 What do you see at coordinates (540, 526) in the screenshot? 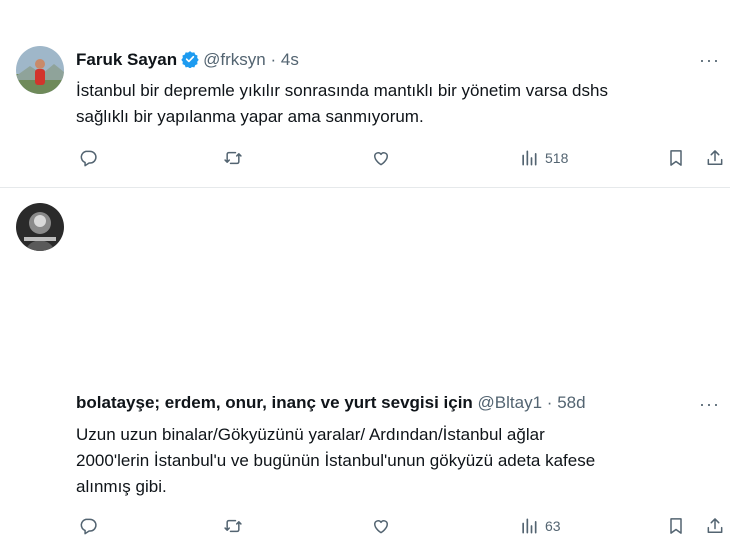
I see `views-button: 63` at bounding box center [540, 526].